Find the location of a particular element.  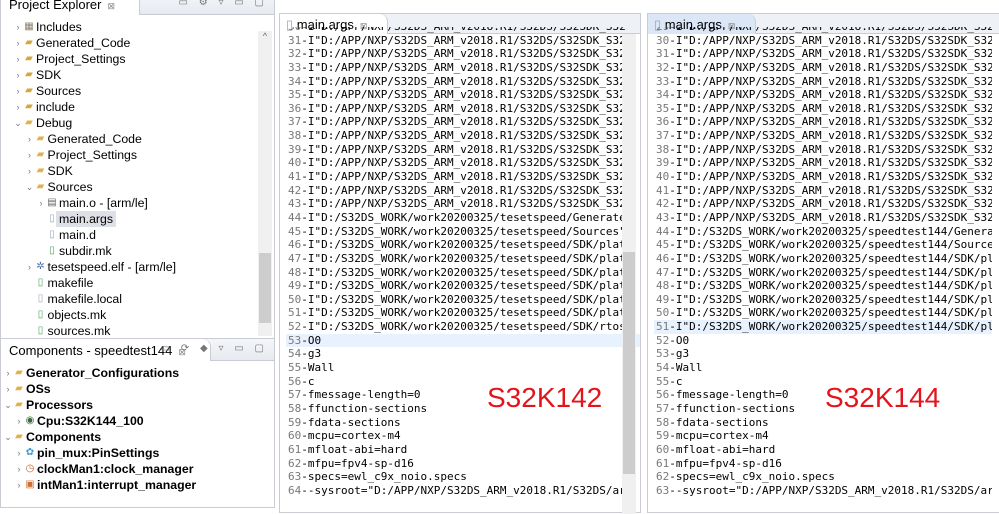

tree-item: › ▦ Includes is located at coordinates (137, 27).